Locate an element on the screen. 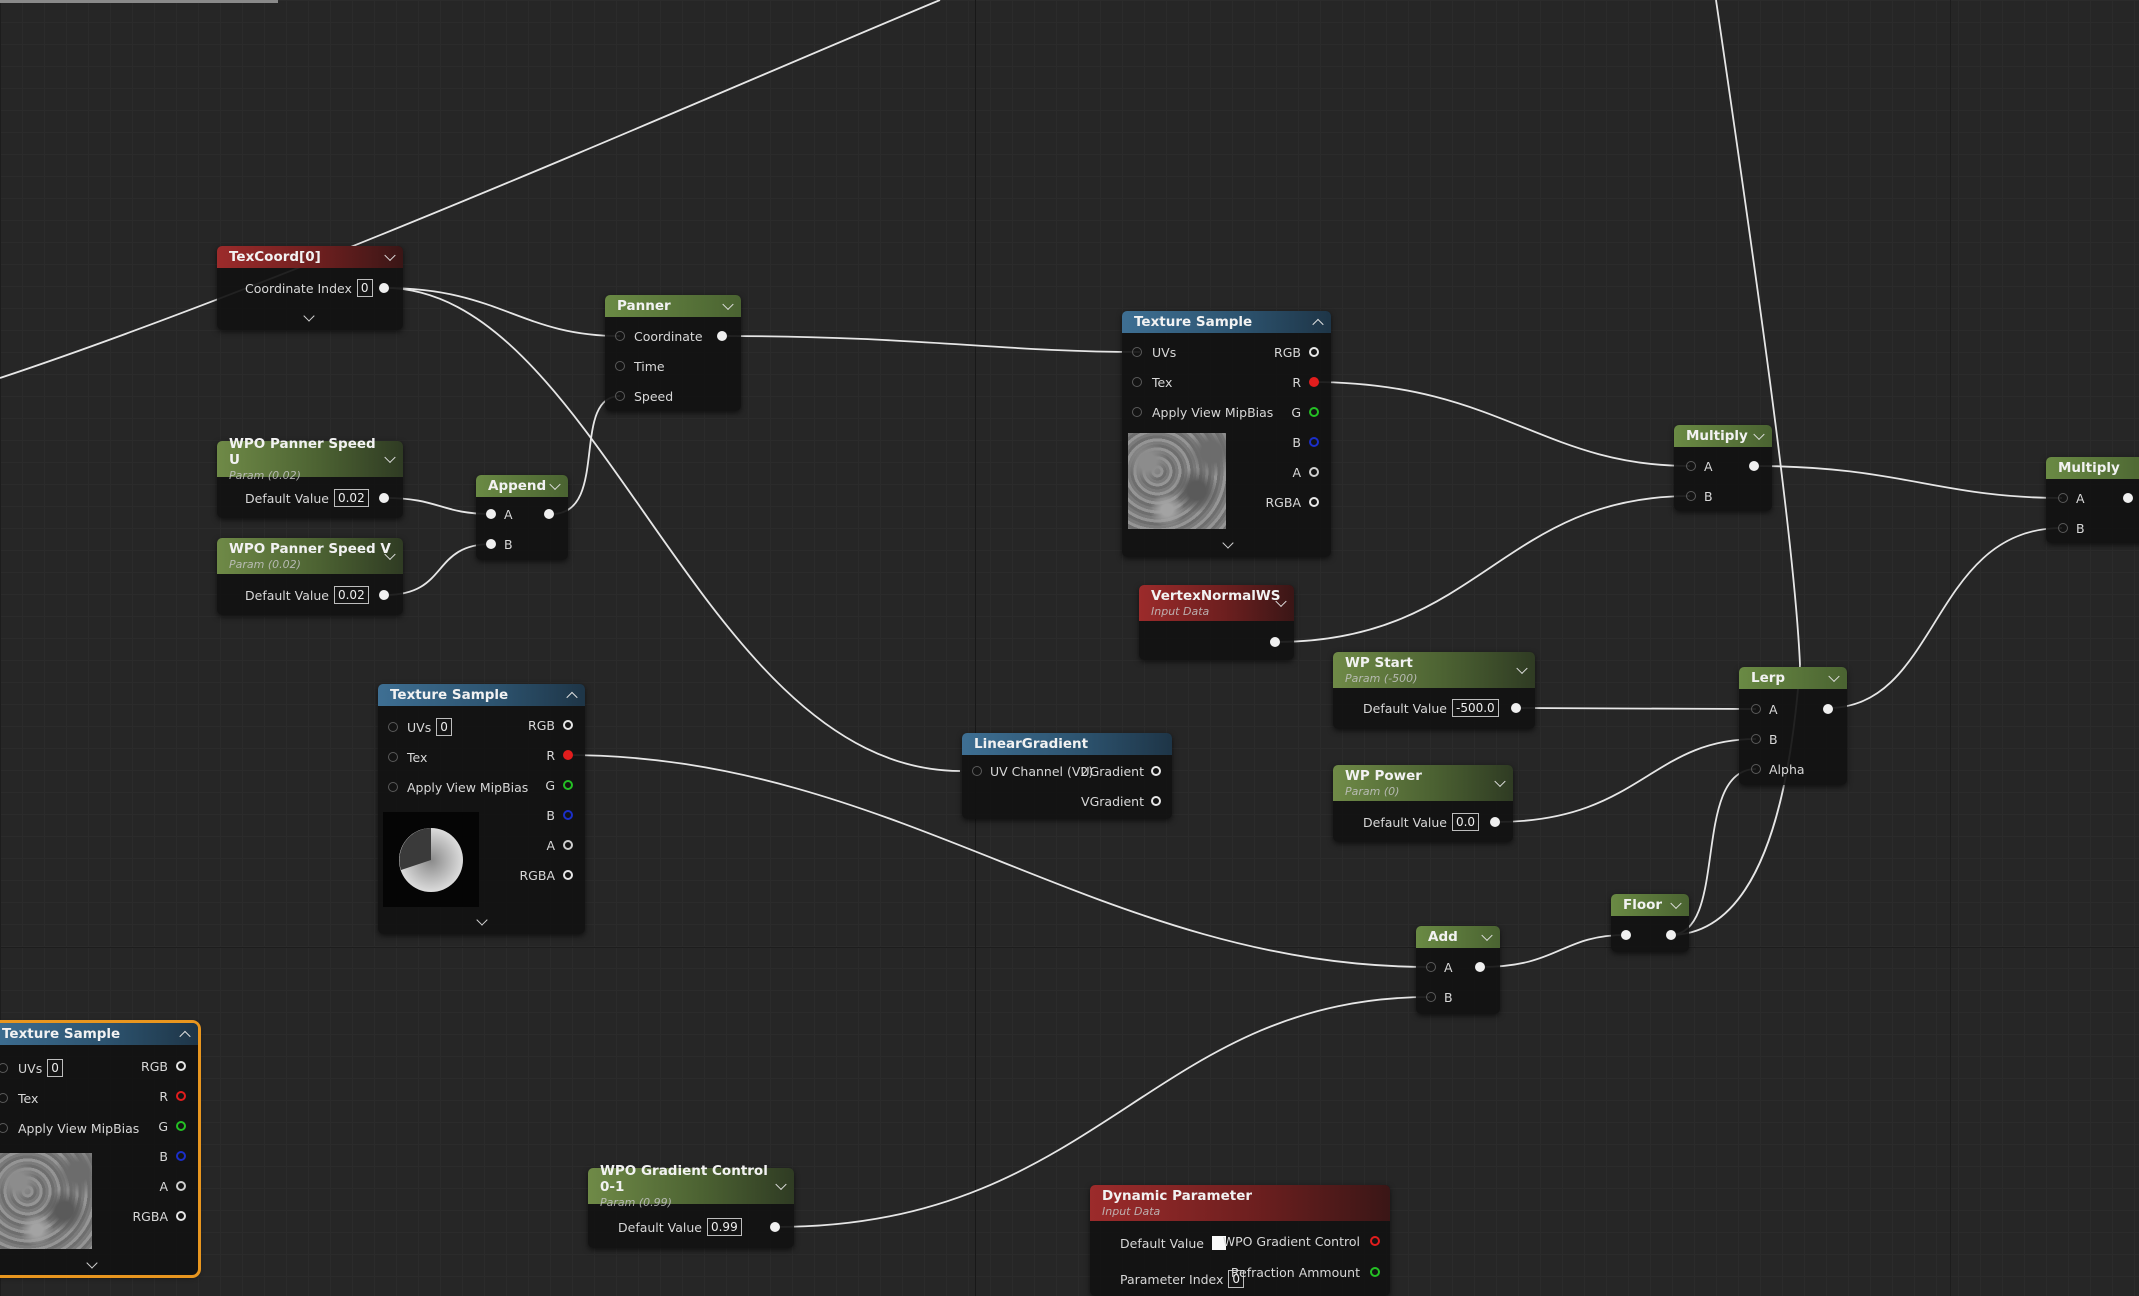  texcoord-node: TexCoord[0] Coordinate Index 0 is located at coordinates (310, 288).